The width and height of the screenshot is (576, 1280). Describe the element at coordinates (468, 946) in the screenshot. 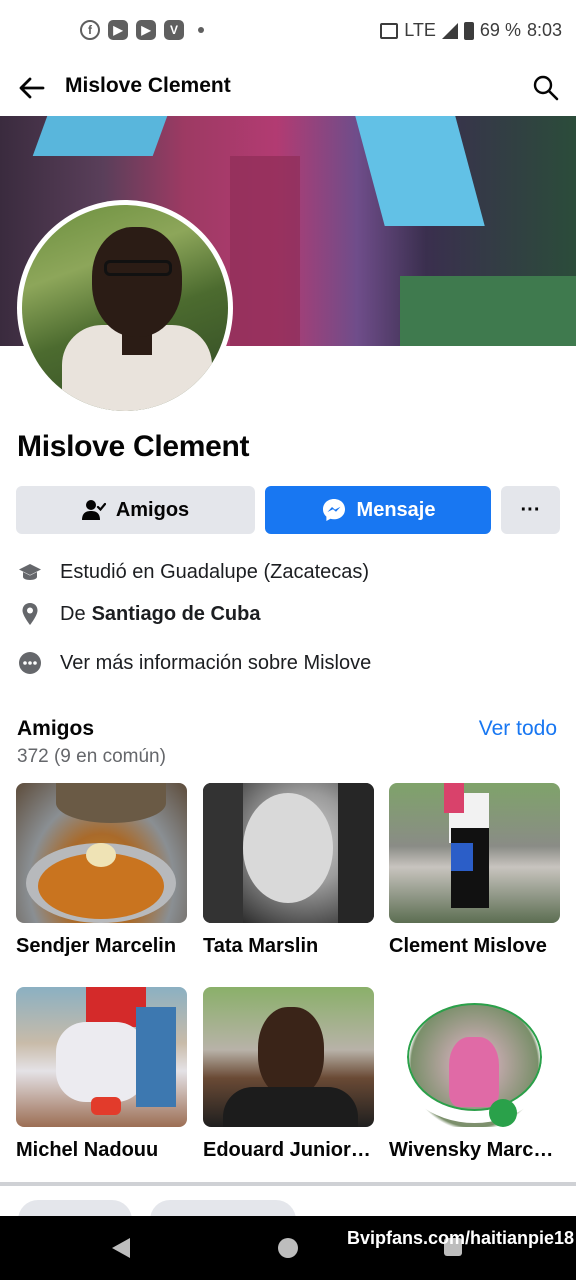

I see `friend-name: Clement Mislove` at that location.